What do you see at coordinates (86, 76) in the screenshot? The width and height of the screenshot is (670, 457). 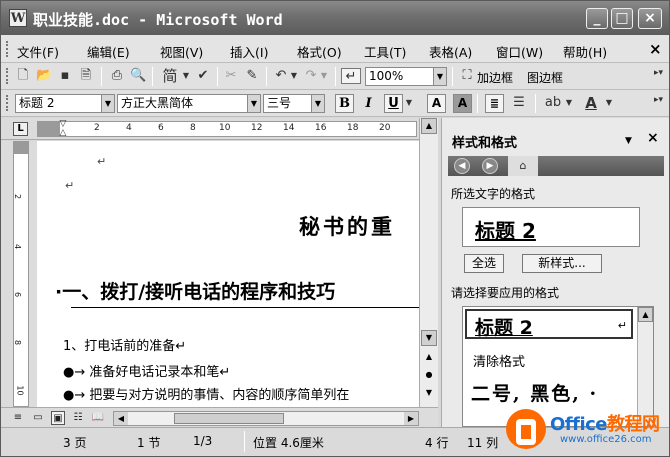 I see `permission-icon: 🗎` at bounding box center [86, 76].